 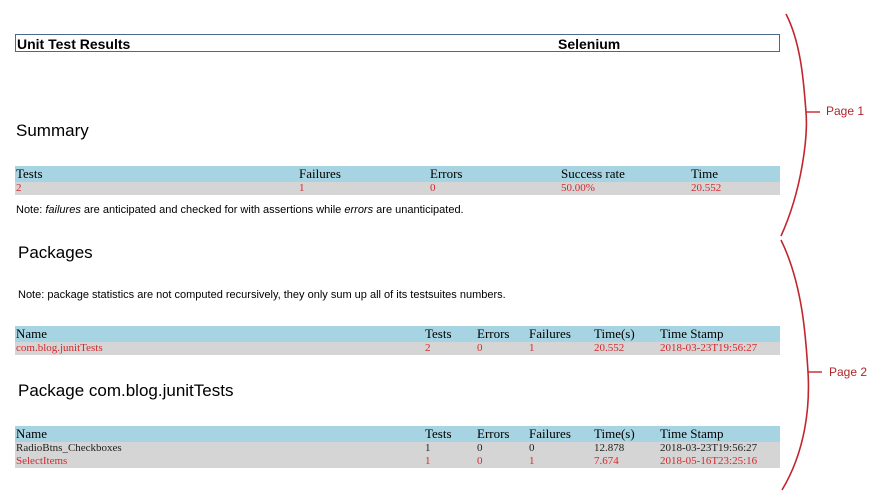 What do you see at coordinates (845, 111) in the screenshot?
I see `page1-label: Page 1` at bounding box center [845, 111].